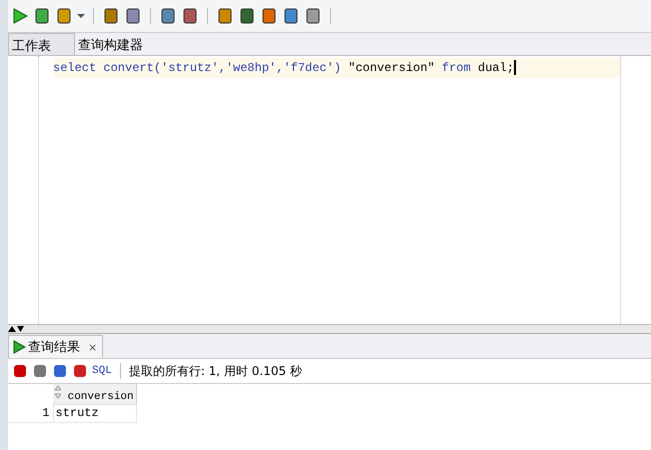 The image size is (651, 450). Describe the element at coordinates (215, 371) in the screenshot. I see `fetch-status-text: 提取的所有行: 1, 用时 0.105 秒` at that location.